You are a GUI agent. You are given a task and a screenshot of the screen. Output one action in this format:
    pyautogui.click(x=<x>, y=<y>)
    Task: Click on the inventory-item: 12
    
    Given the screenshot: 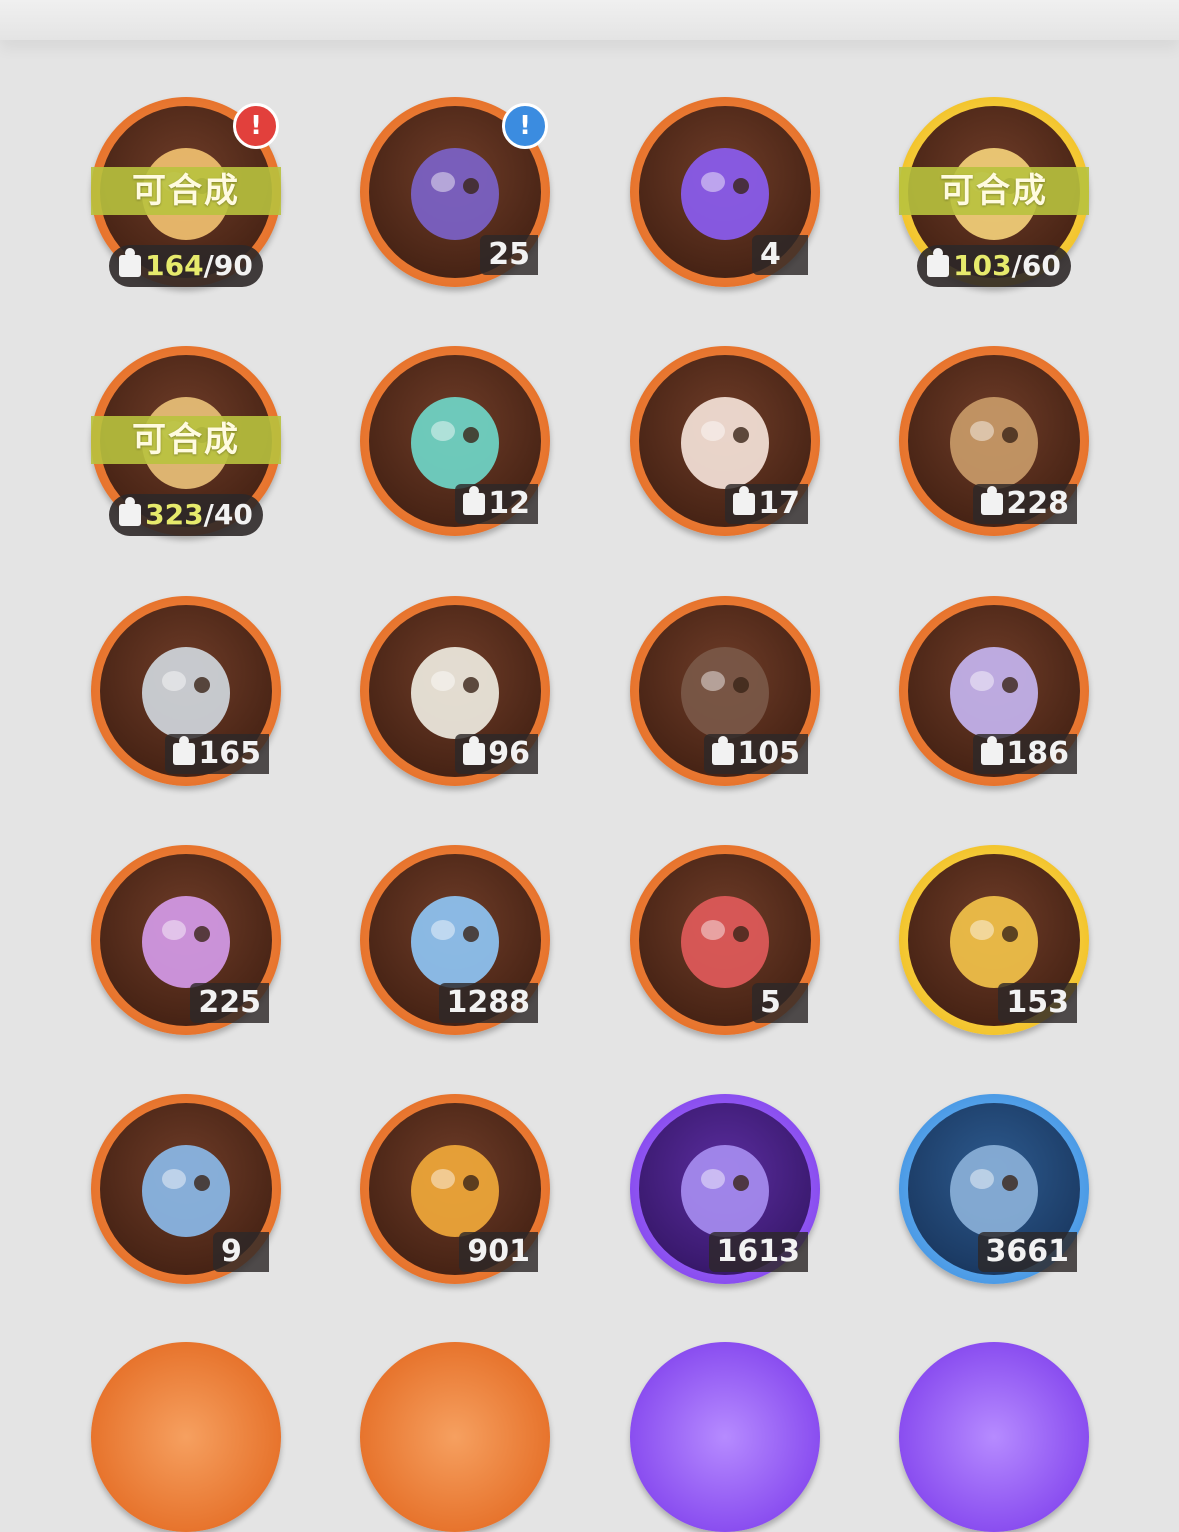 What is the action you would take?
    pyautogui.click(x=455, y=441)
    